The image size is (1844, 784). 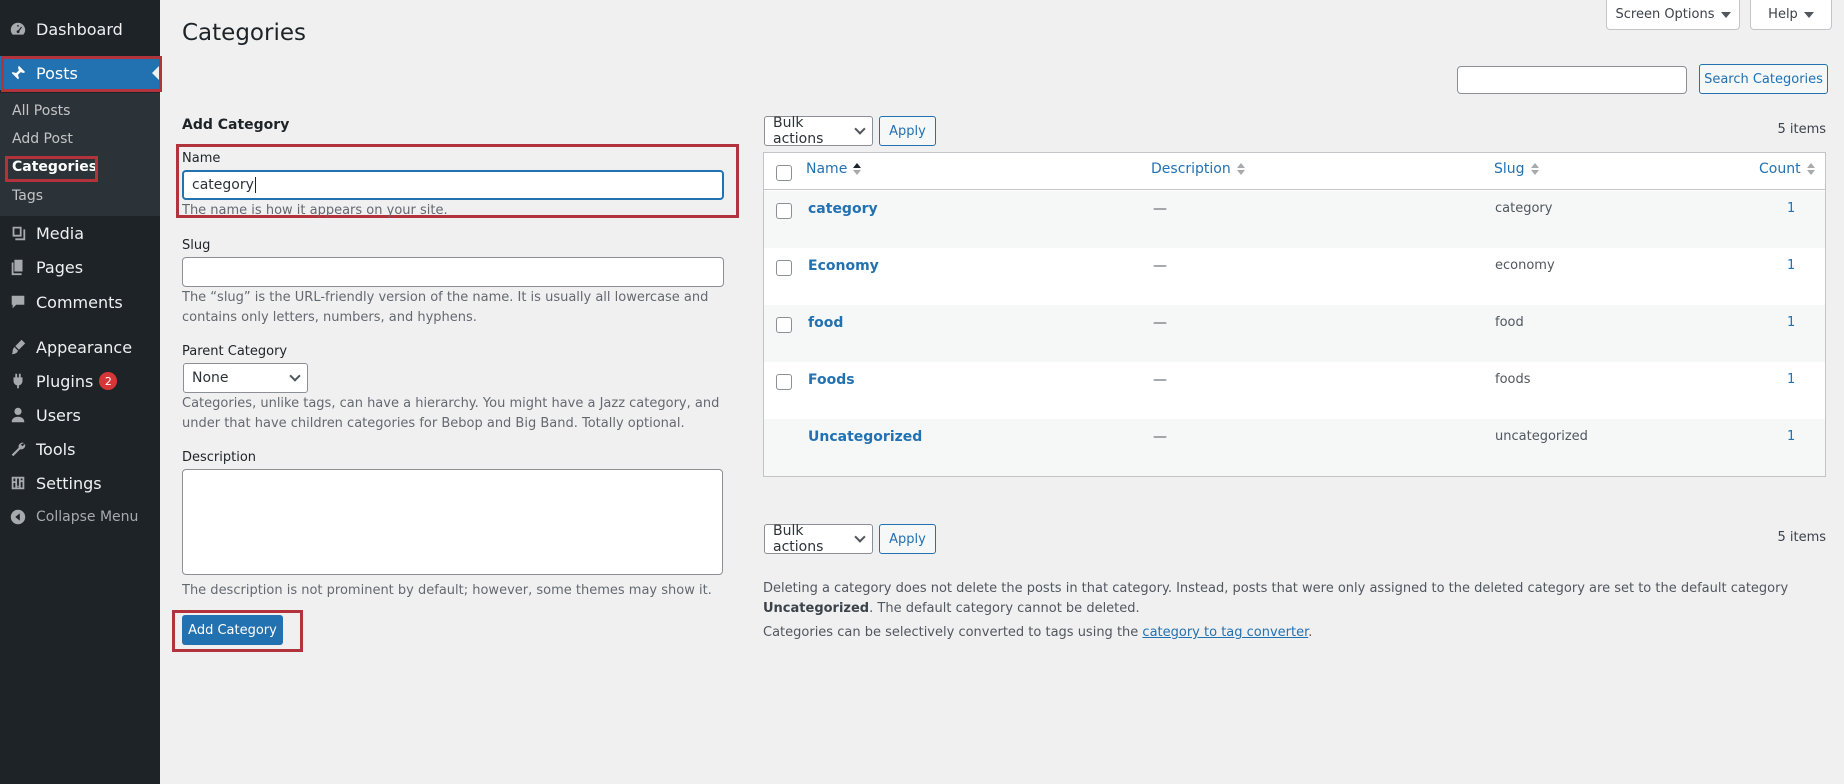 What do you see at coordinates (56, 449) in the screenshot?
I see `menu-tools-label: Tools` at bounding box center [56, 449].